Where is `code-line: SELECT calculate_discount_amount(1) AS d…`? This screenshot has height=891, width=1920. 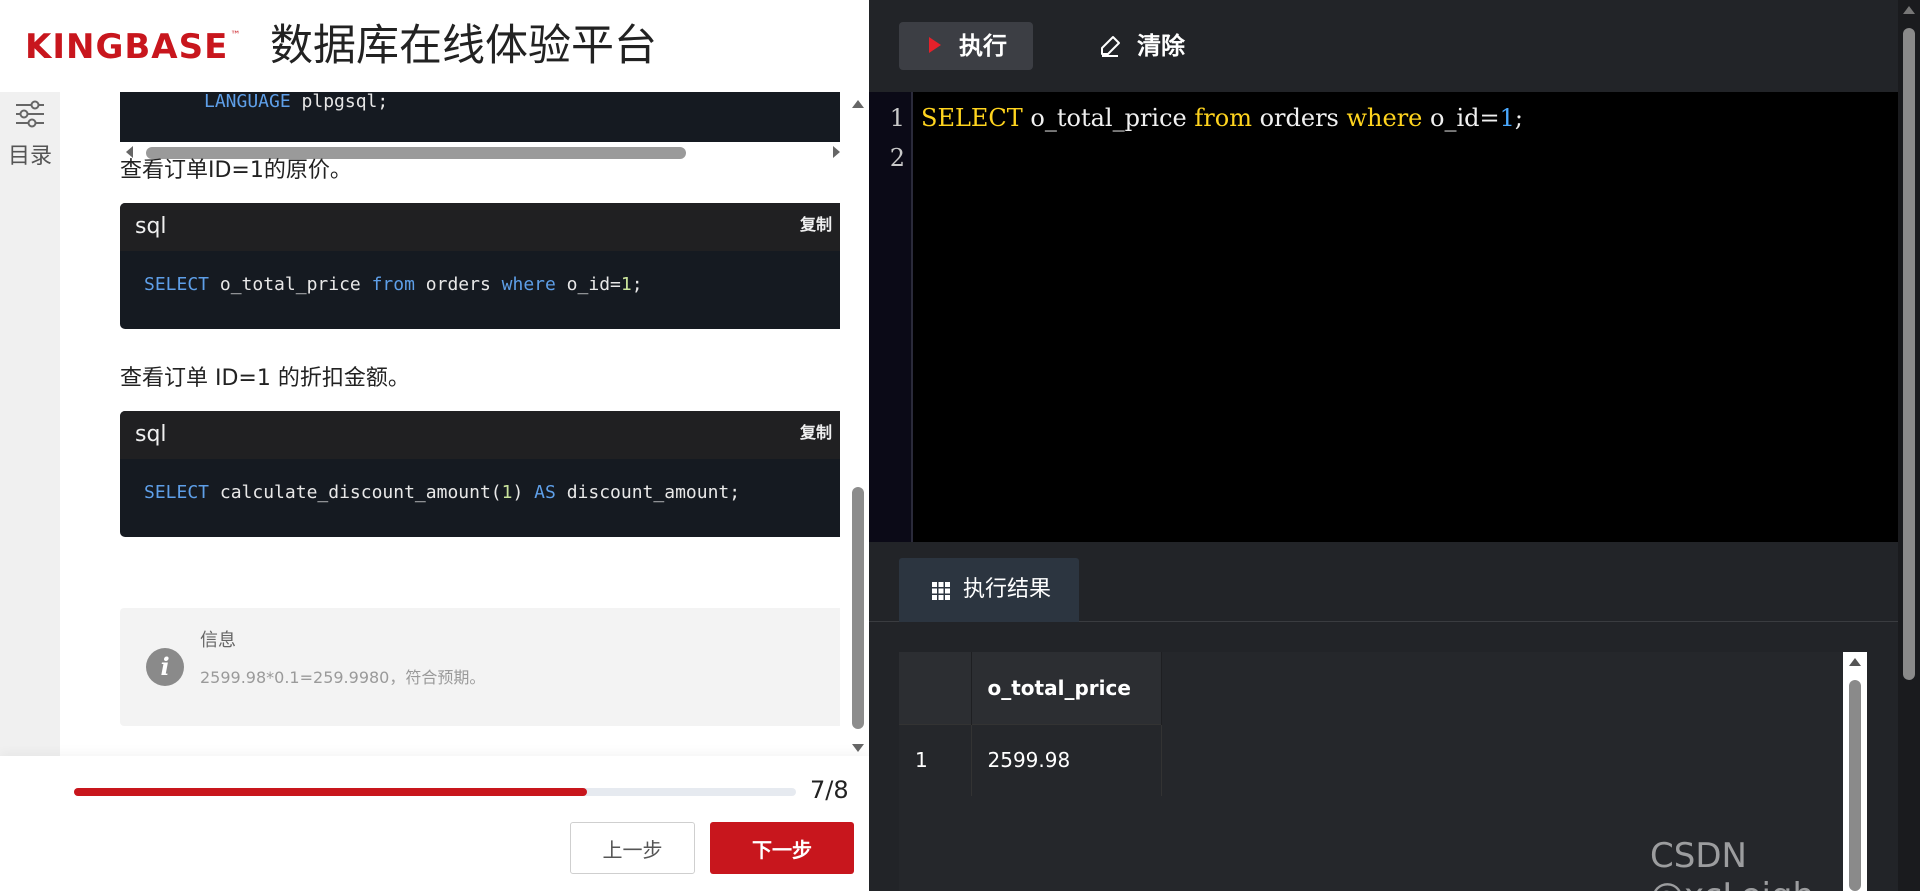 code-line: SELECT calculate_discount_amount(1) AS d… is located at coordinates (442, 493).